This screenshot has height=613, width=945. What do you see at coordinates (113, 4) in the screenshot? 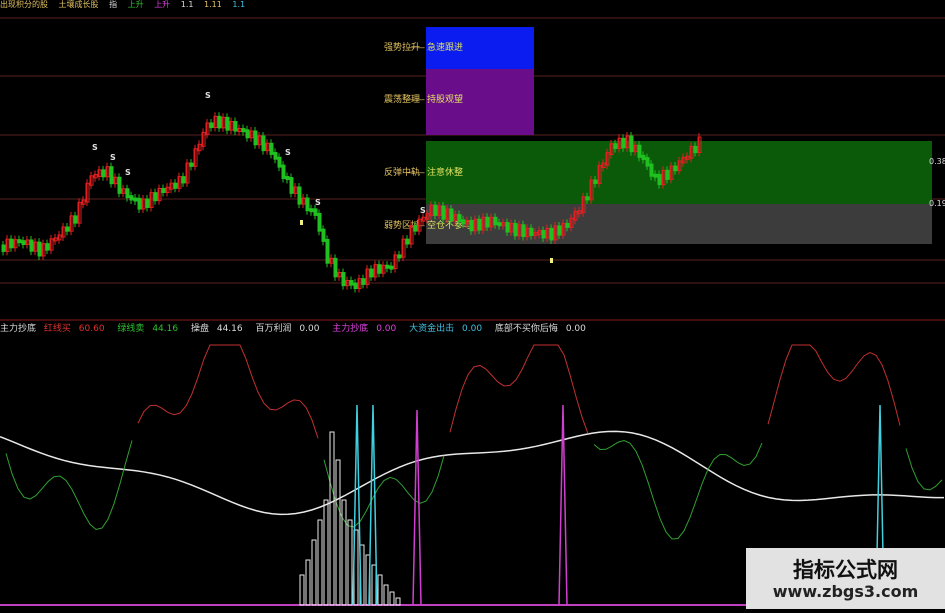
I see `title-segment: 指` at bounding box center [113, 4].